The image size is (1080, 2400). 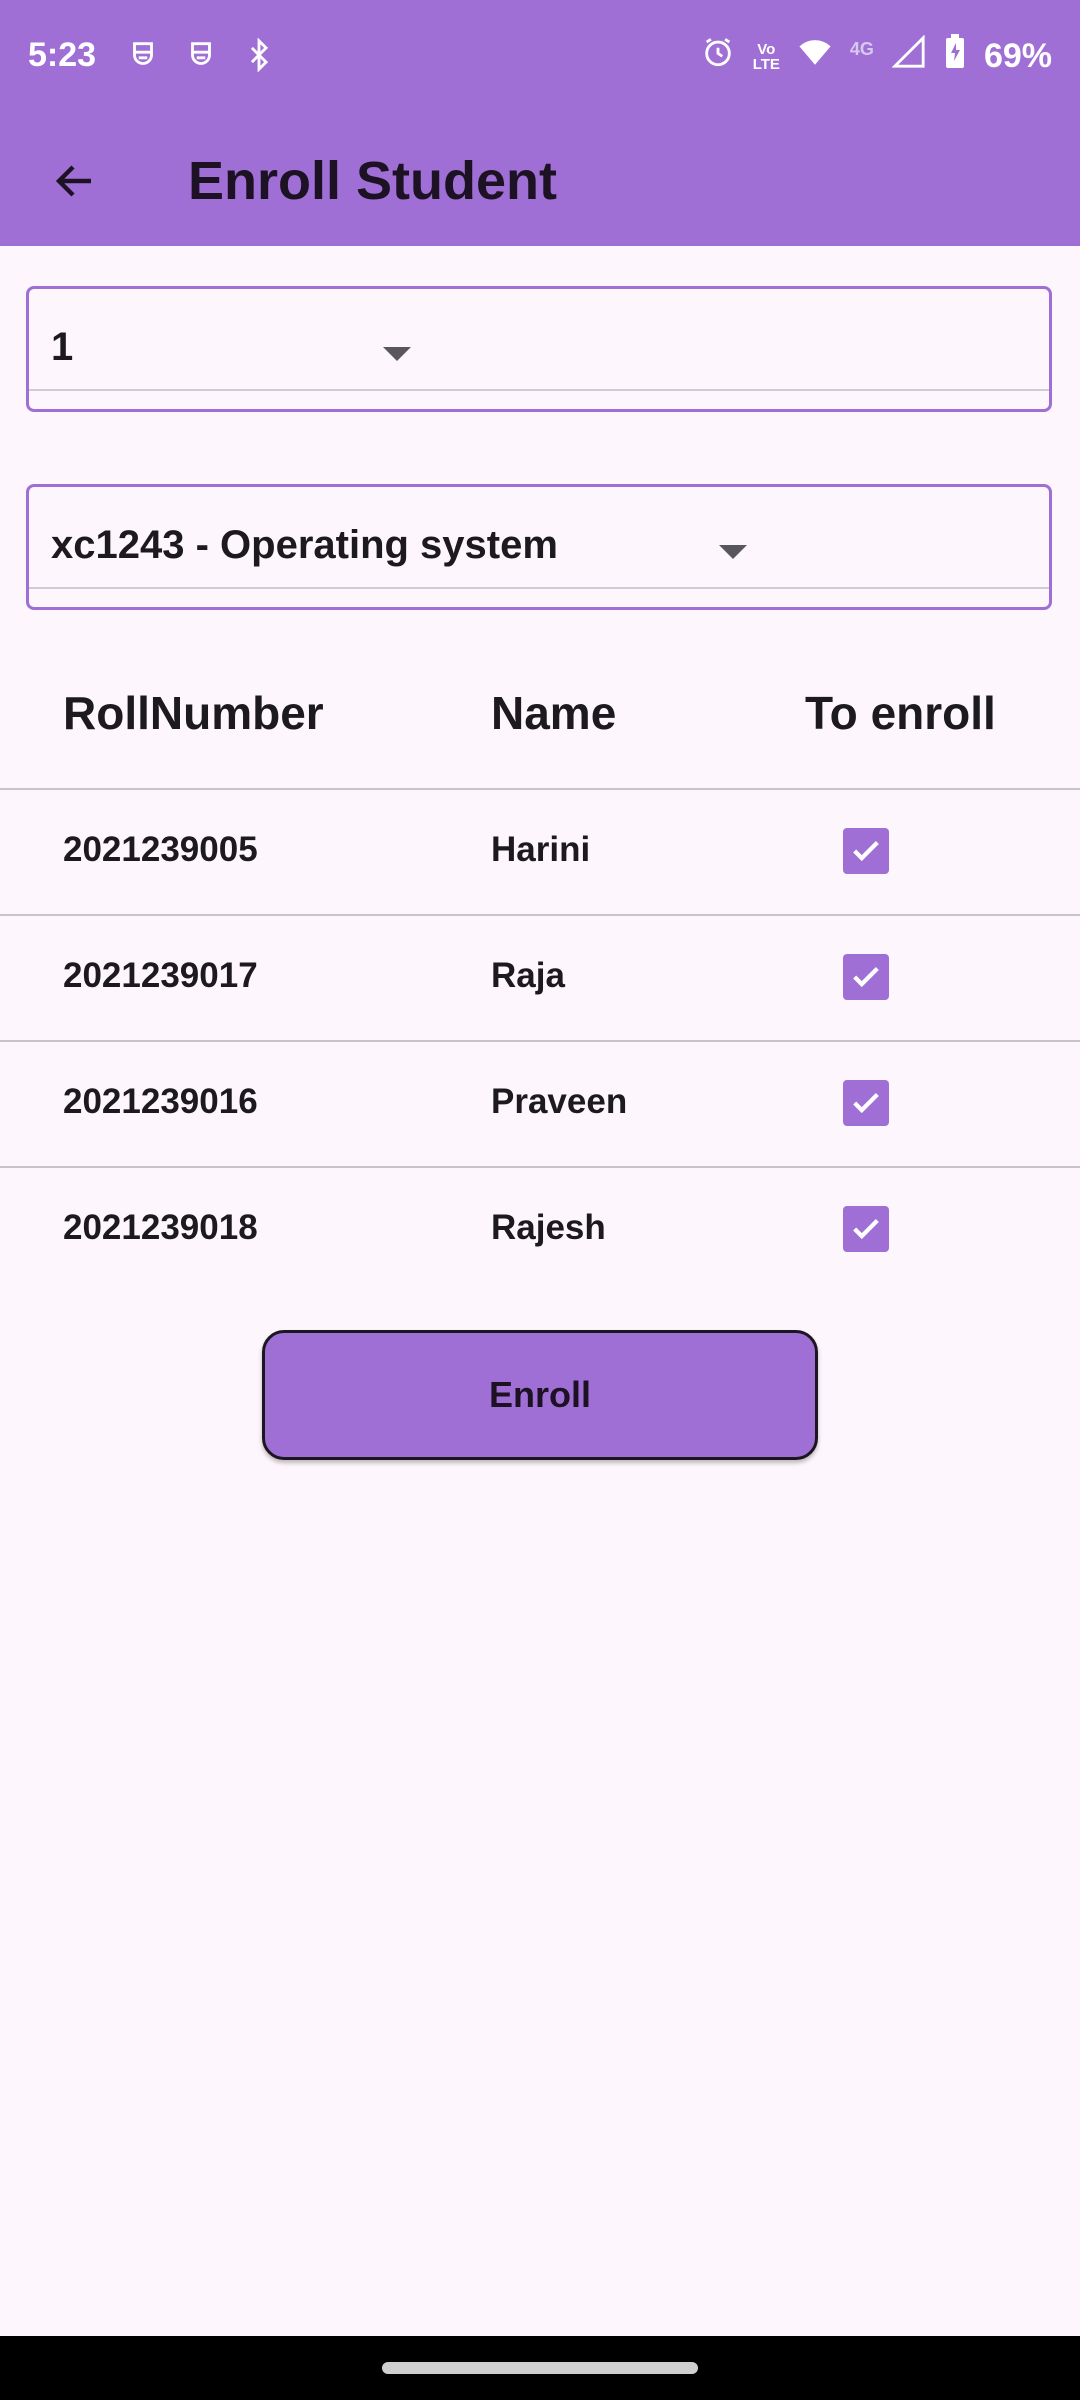 What do you see at coordinates (540, 1395) in the screenshot?
I see `enroll-button: Enroll` at bounding box center [540, 1395].